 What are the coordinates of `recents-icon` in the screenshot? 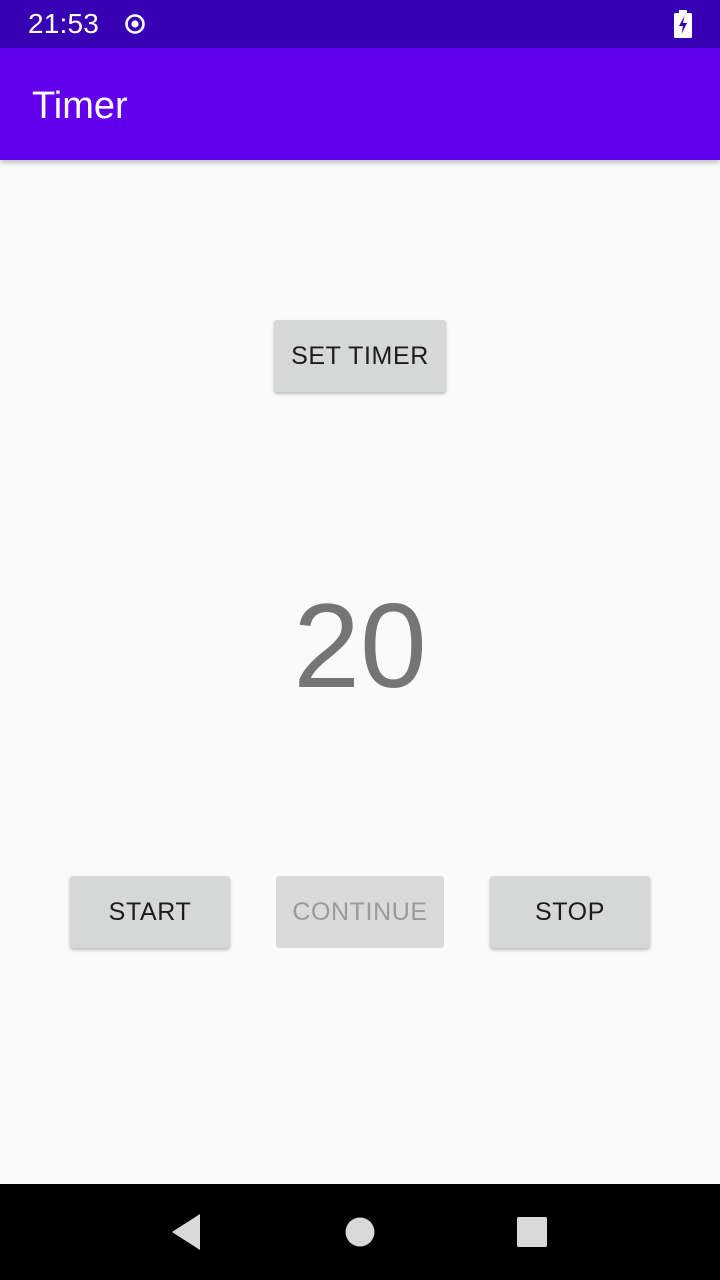 It's located at (532, 1232).